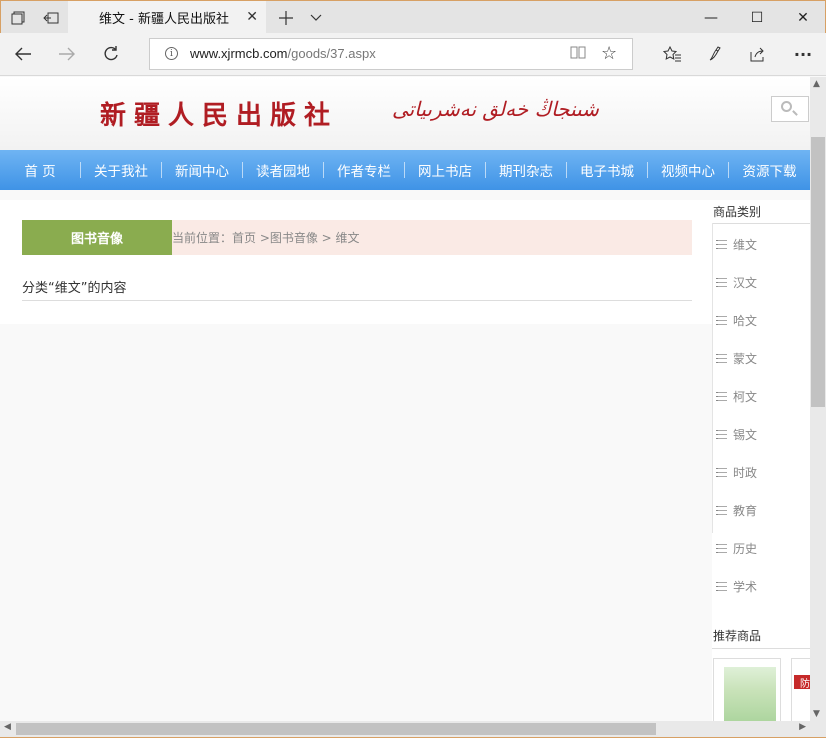  What do you see at coordinates (445, 170) in the screenshot?
I see `nav-bookstore: 网上书店` at bounding box center [445, 170].